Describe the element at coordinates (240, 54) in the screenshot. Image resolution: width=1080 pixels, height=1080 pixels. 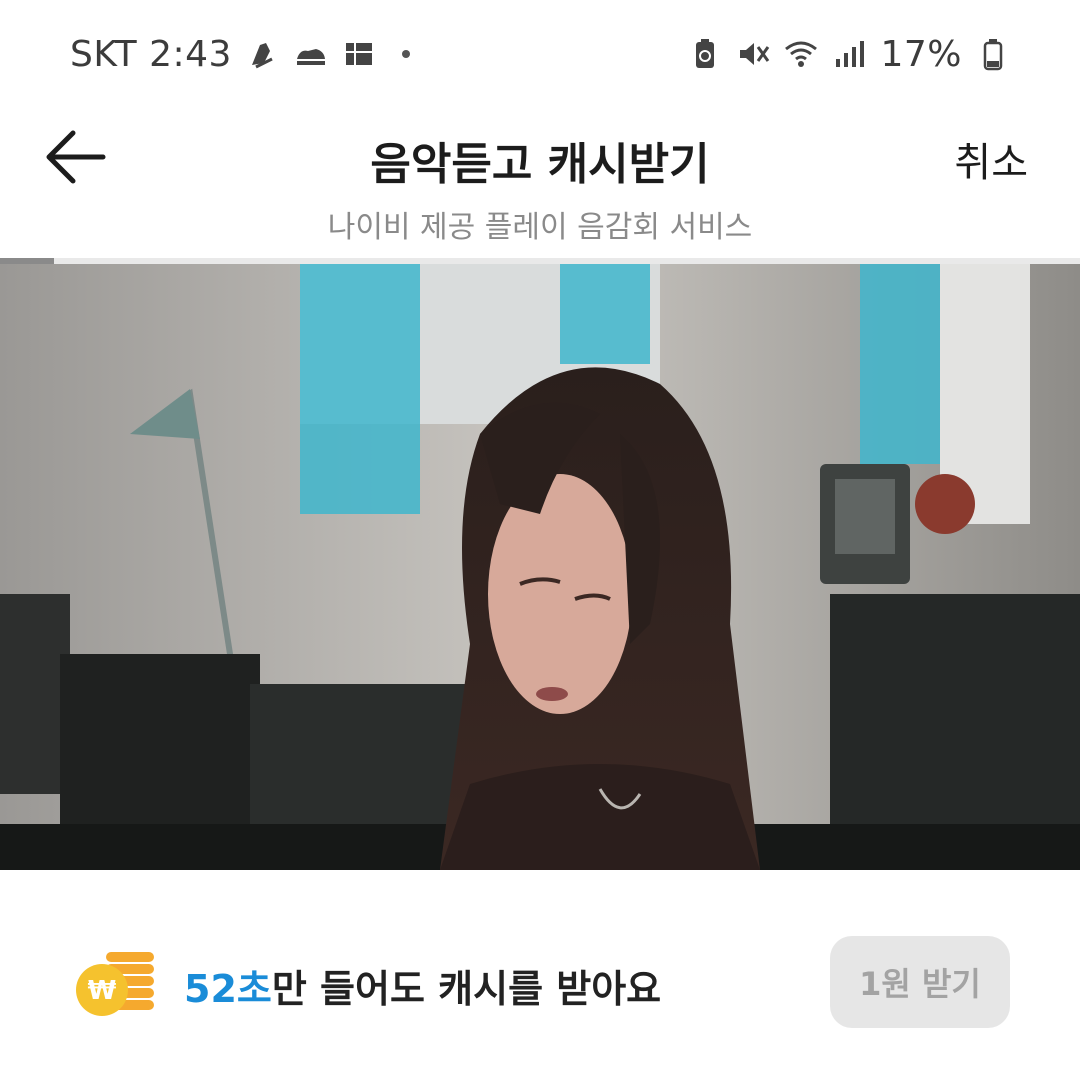
I see `status-left: SKT 2:43` at that location.